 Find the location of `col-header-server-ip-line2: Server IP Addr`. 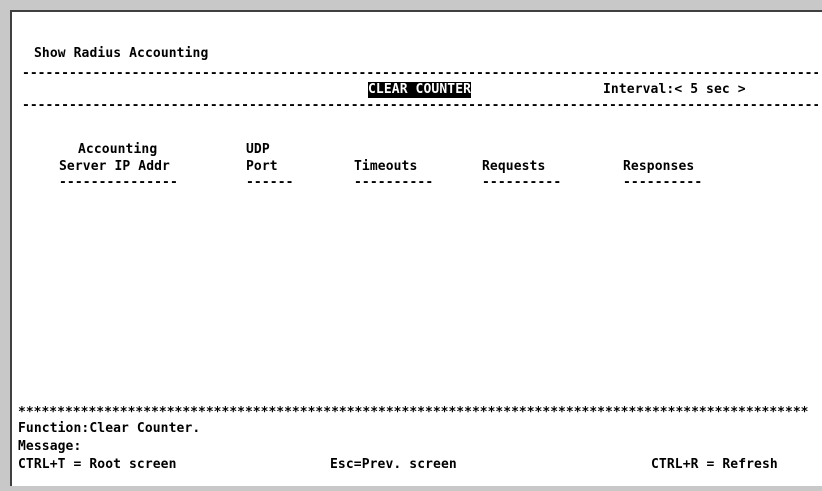

col-header-server-ip-line2: Server IP Addr is located at coordinates (114, 166).